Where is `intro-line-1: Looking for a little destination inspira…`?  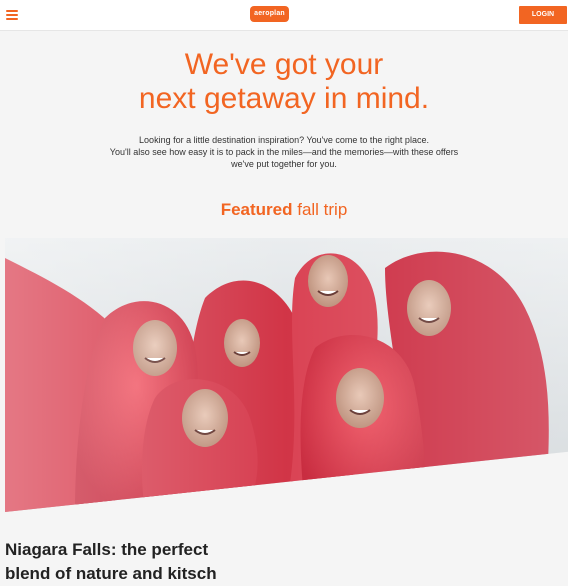
intro-line-1: Looking for a little destination inspira… is located at coordinates (284, 140).